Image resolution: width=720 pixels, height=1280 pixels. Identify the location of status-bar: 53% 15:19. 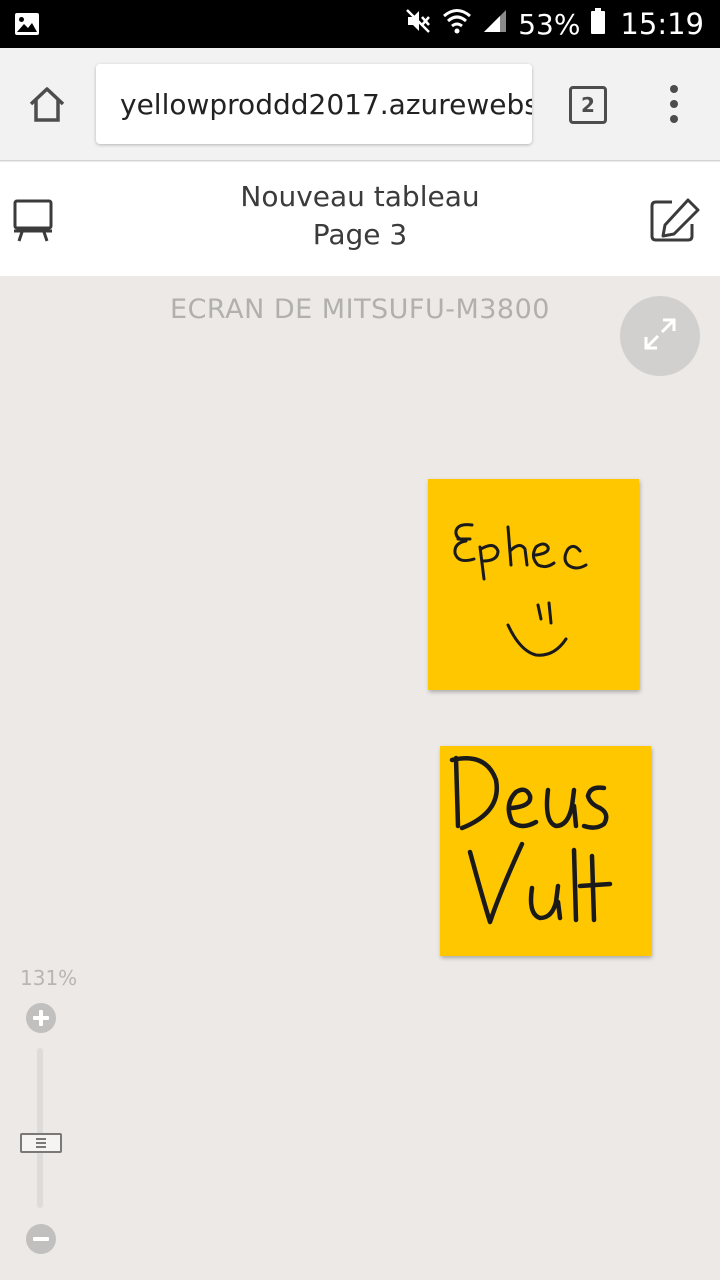
(360, 24).